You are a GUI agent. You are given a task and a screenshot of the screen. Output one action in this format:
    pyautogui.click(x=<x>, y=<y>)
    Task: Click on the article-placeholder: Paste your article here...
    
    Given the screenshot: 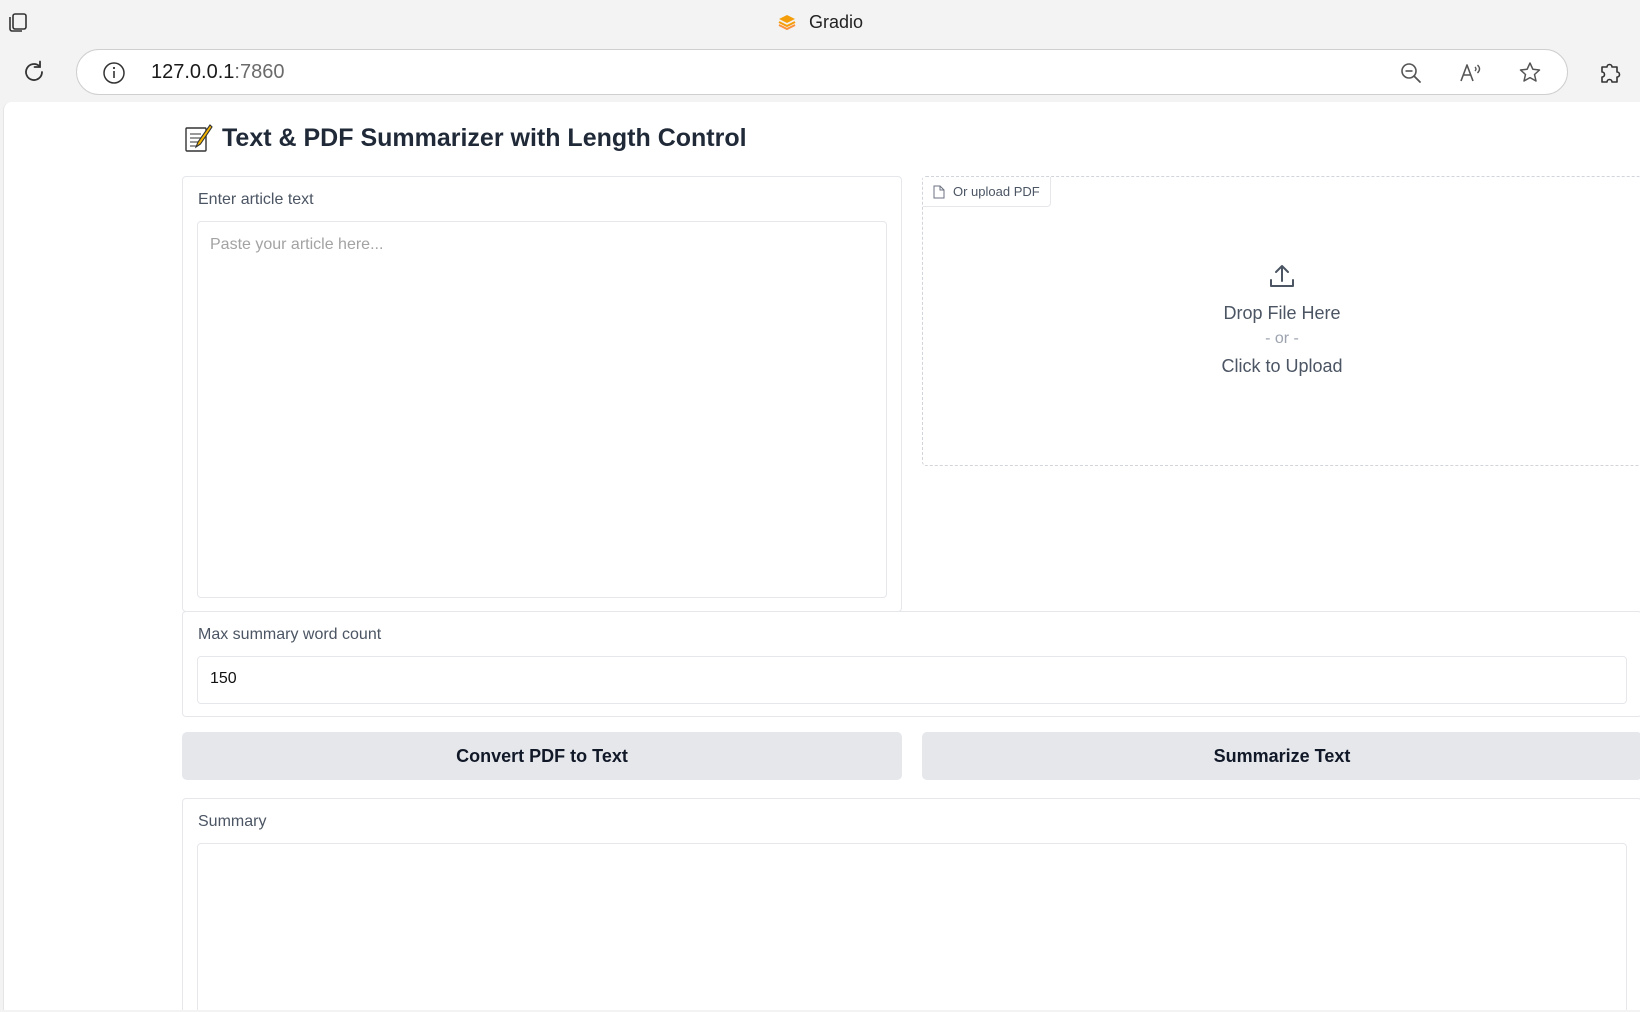 What is the action you would take?
    pyautogui.click(x=297, y=244)
    